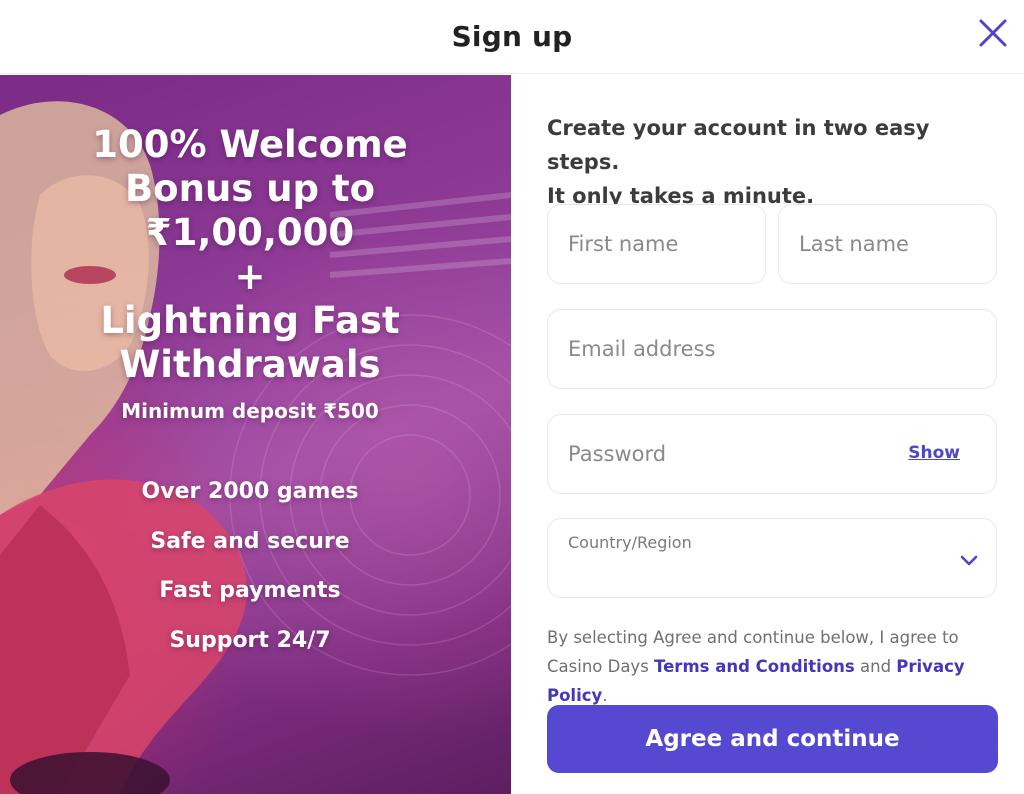 The width and height of the screenshot is (1024, 794). What do you see at coordinates (738, 145) in the screenshot?
I see `intro-line: Create your account in two easy steps.` at bounding box center [738, 145].